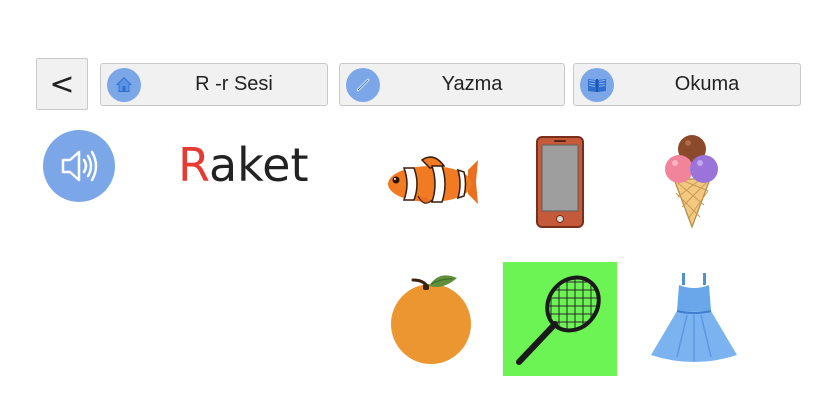 Image resolution: width=822 pixels, height=400 pixels. What do you see at coordinates (563, 316) in the screenshot?
I see `racket-icon` at bounding box center [563, 316].